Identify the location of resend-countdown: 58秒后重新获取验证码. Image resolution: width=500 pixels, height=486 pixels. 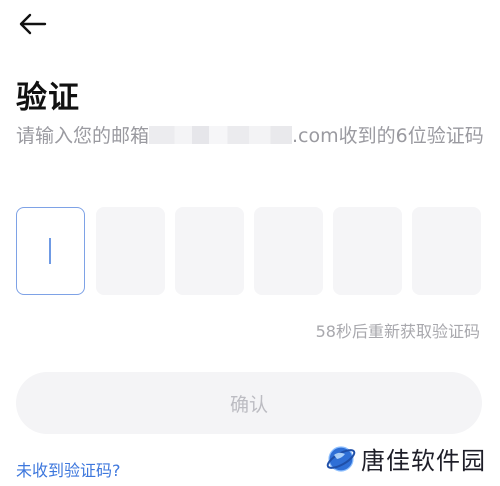
(397, 331).